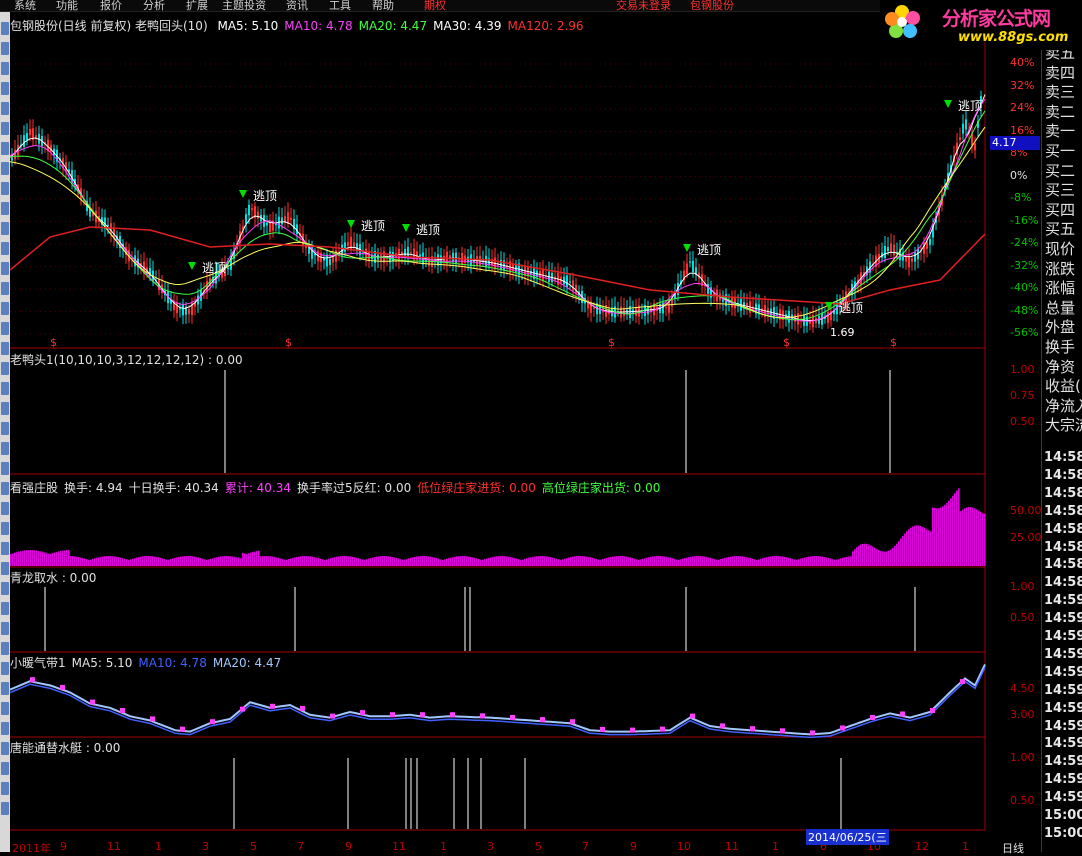  What do you see at coordinates (1060, 189) in the screenshot?
I see `quote-row-label: 买三` at bounding box center [1060, 189].